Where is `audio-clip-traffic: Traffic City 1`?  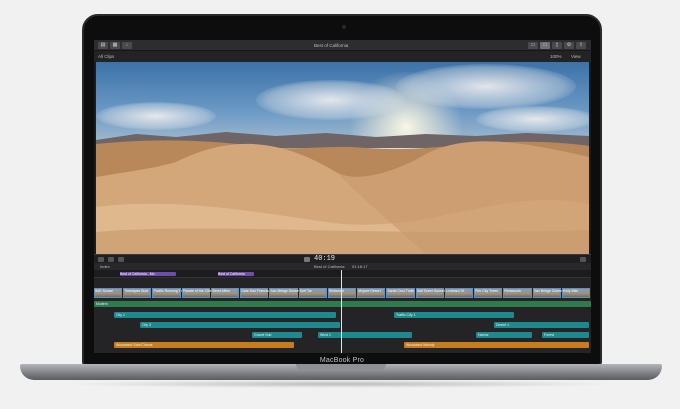
audio-clip-traffic: Traffic City 1 is located at coordinates (454, 315).